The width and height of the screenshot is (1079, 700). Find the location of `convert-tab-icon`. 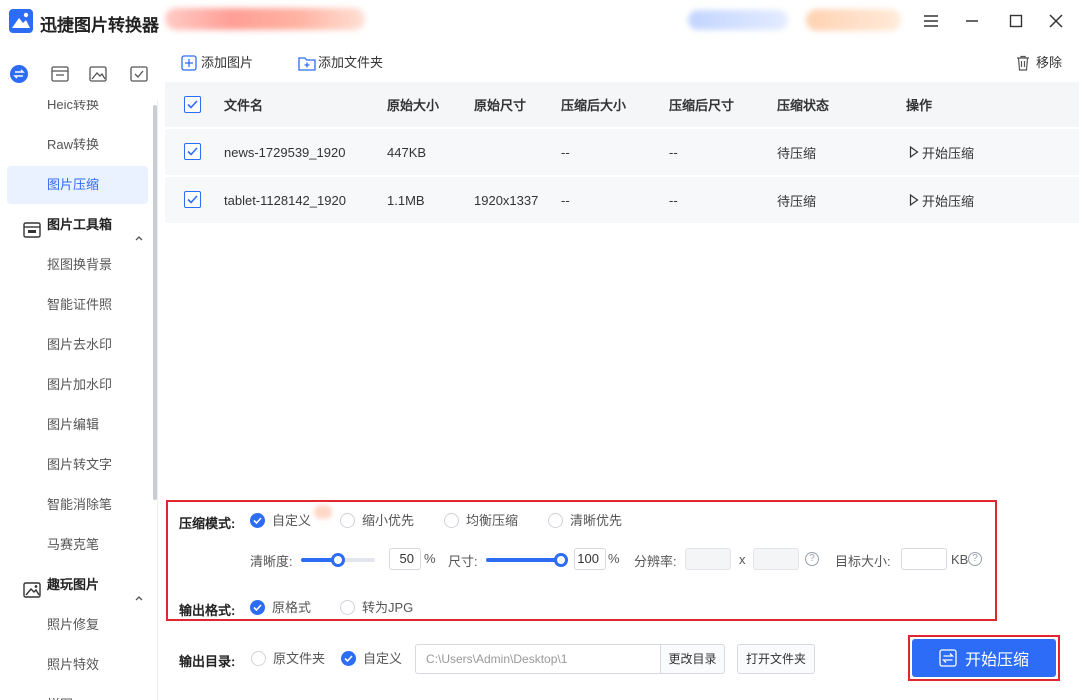

convert-tab-icon is located at coordinates (19, 74).